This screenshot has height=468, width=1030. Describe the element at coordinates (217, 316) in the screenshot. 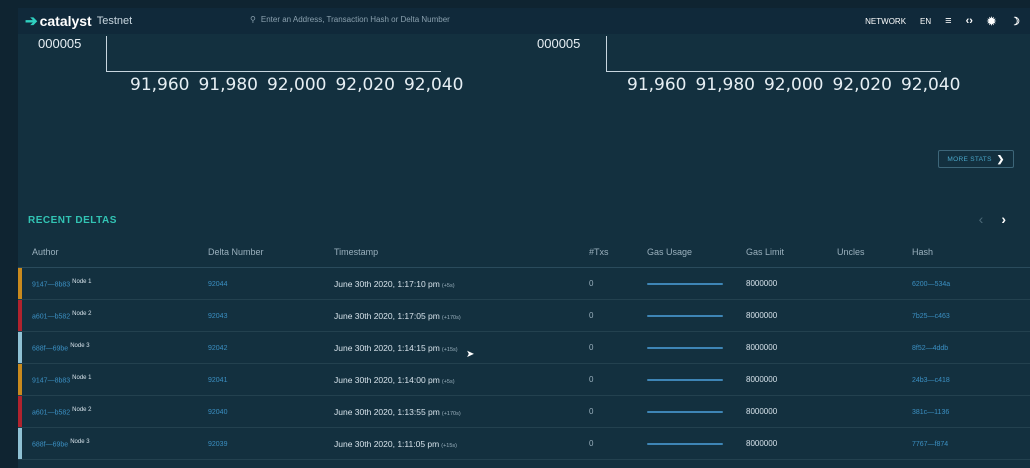

I see `delta-link: 92043` at that location.